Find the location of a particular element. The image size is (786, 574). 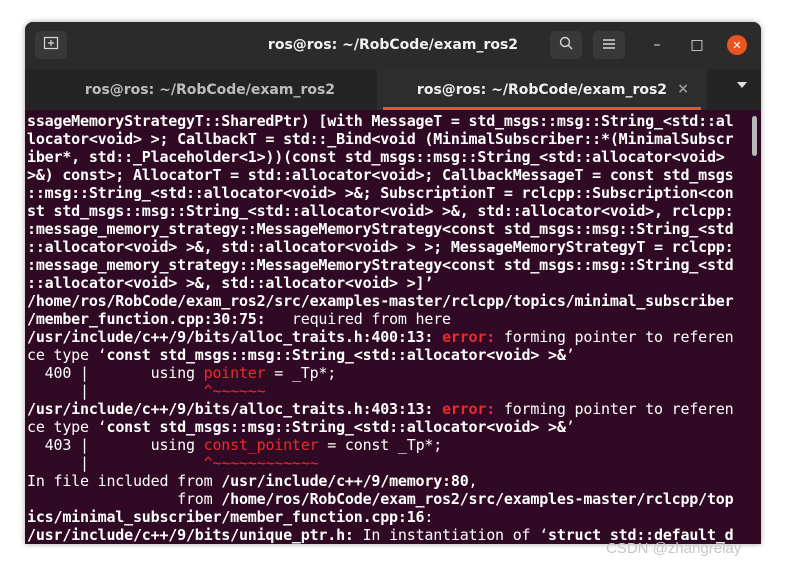

tab-terminal-1: ros@ros: ~/RobCode/exam_ros2 is located at coordinates (210, 89).